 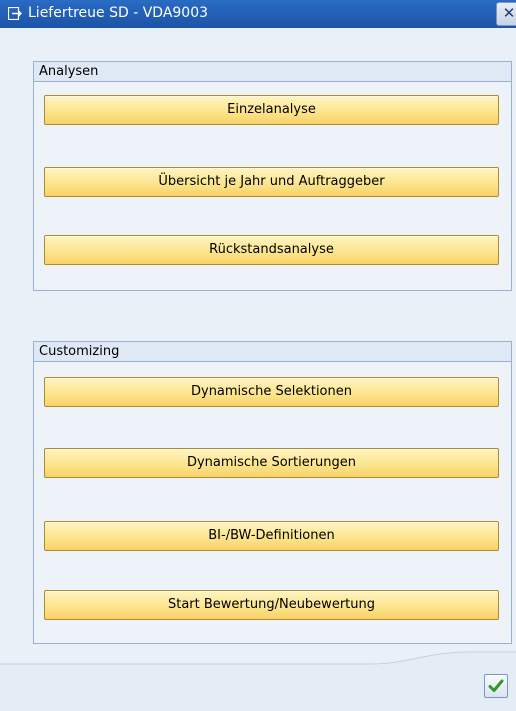 What do you see at coordinates (271, 536) in the screenshot?
I see `bi-bw-definitionen-button: BI-/BW-Definitionen` at bounding box center [271, 536].